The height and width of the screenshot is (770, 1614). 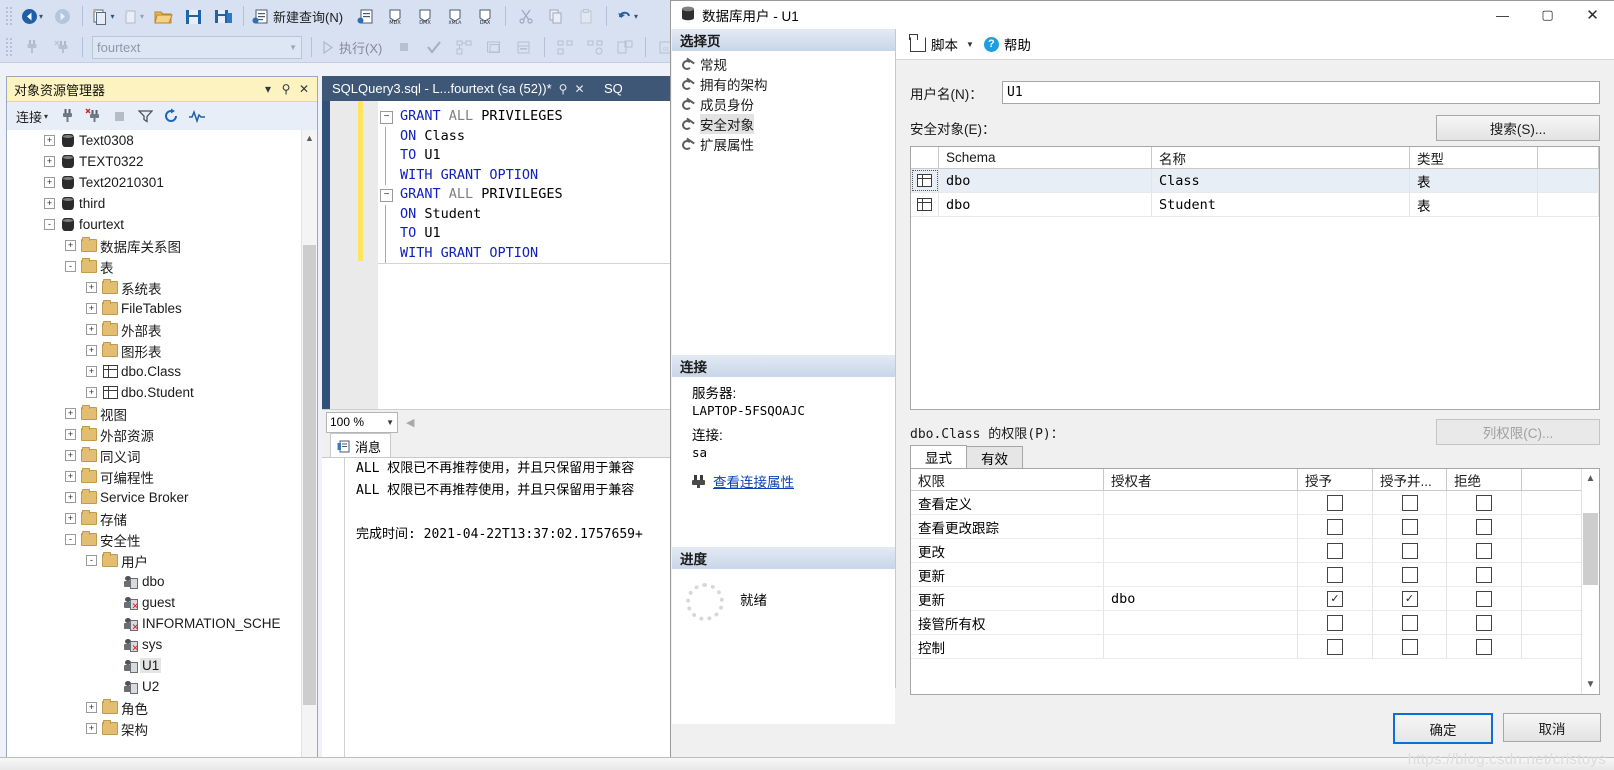 I want to click on oe-connect-icon-button, so click(x=67, y=116).